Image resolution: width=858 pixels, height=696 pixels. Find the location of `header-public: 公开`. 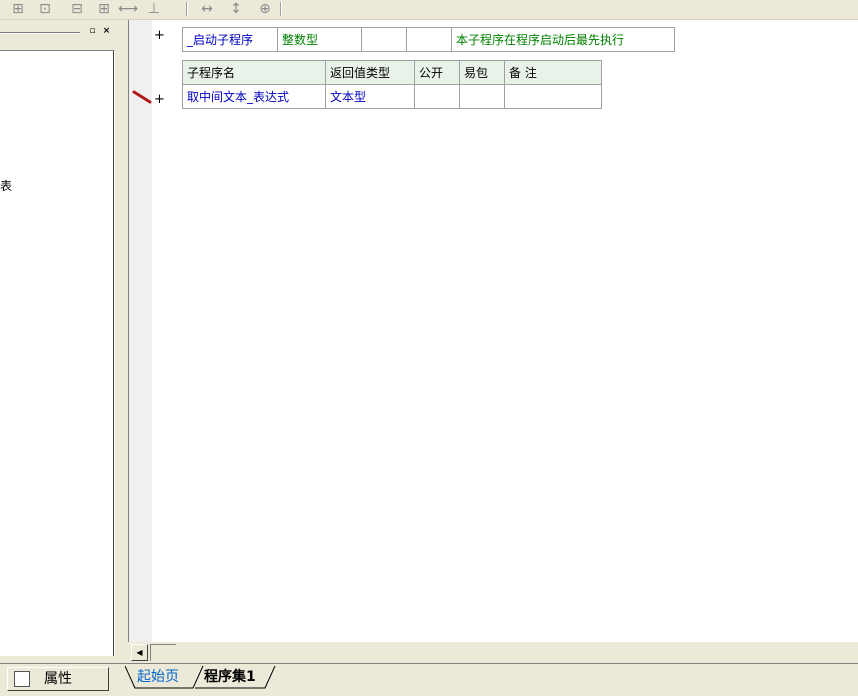

header-public: 公开 is located at coordinates (437, 72).